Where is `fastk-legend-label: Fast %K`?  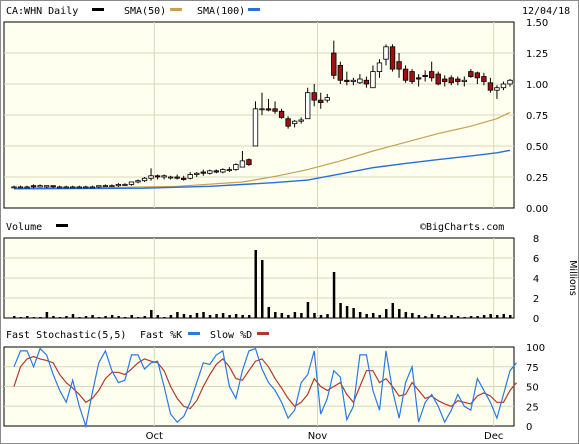 fastk-legend-label: Fast %K is located at coordinates (161, 335).